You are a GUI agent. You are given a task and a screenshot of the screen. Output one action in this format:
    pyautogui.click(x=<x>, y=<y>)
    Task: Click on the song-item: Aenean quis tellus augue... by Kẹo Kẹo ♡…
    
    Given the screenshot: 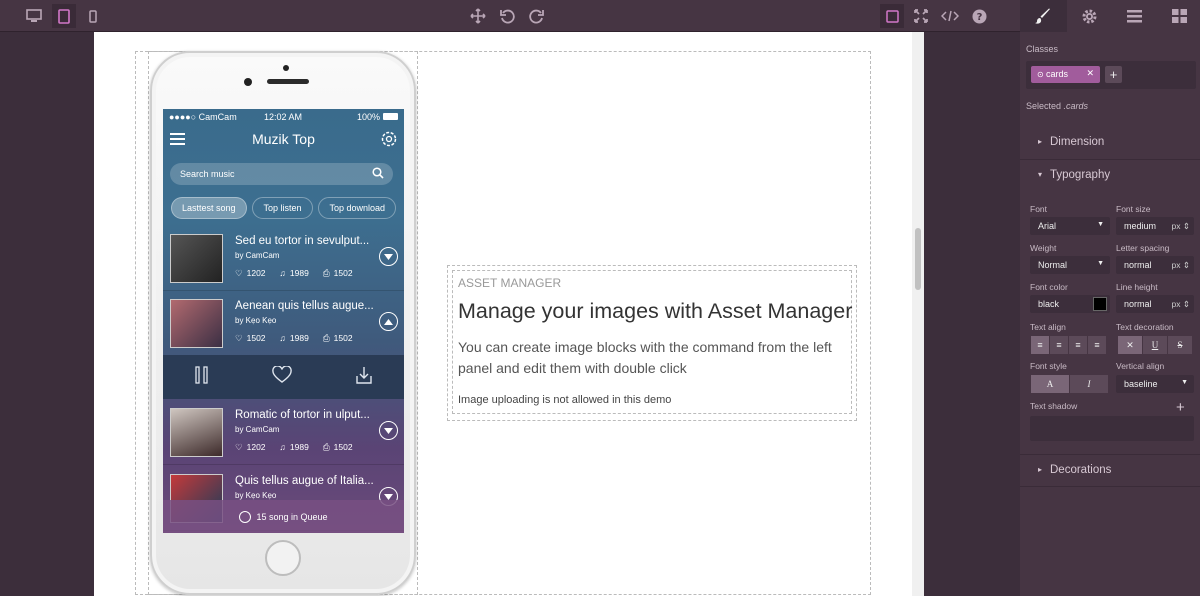 What is the action you would take?
    pyautogui.click(x=283, y=323)
    